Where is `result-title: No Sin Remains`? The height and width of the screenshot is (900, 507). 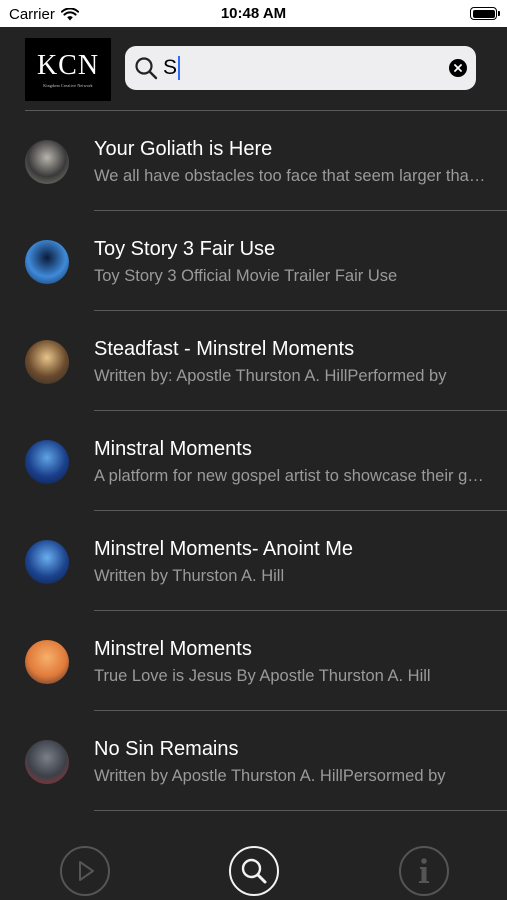 result-title: No Sin Remains is located at coordinates (166, 749).